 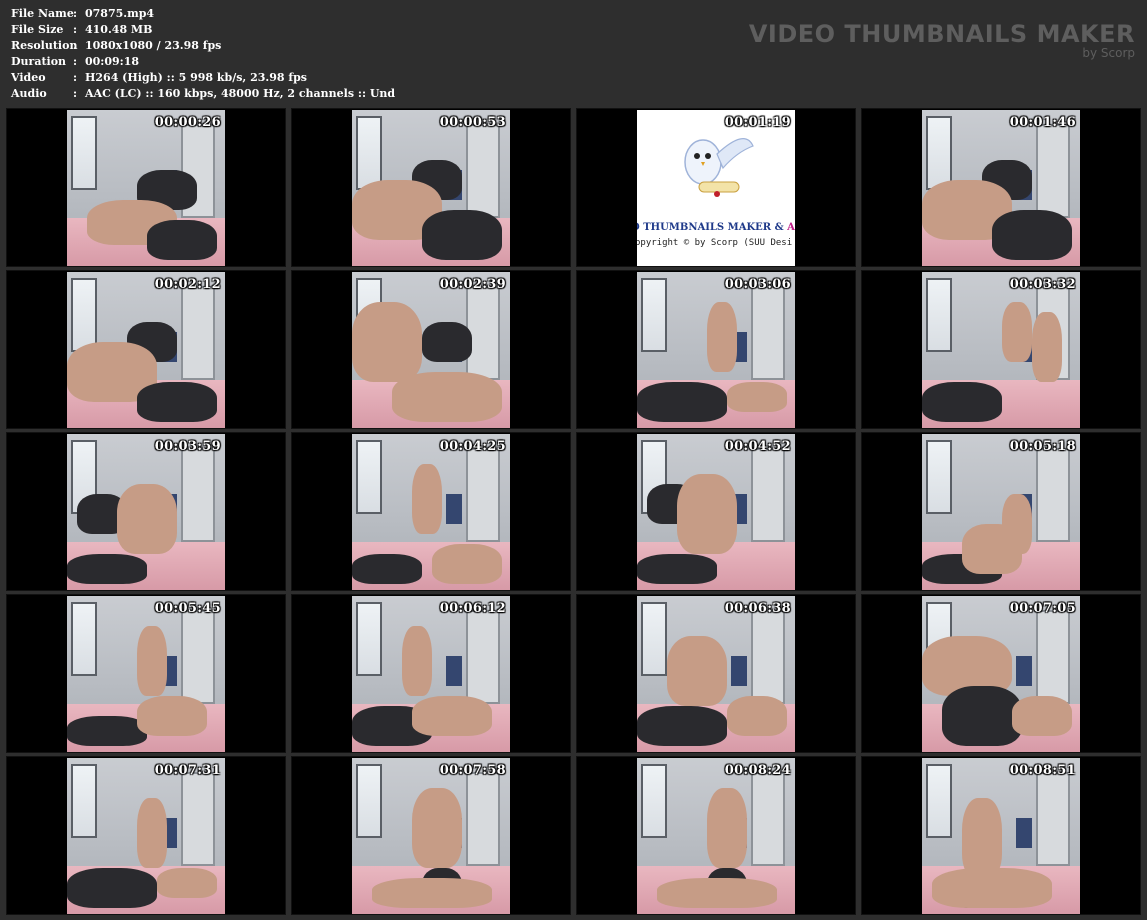 I want to click on thumbnail-frame: 00:03:32, so click(x=1001, y=350).